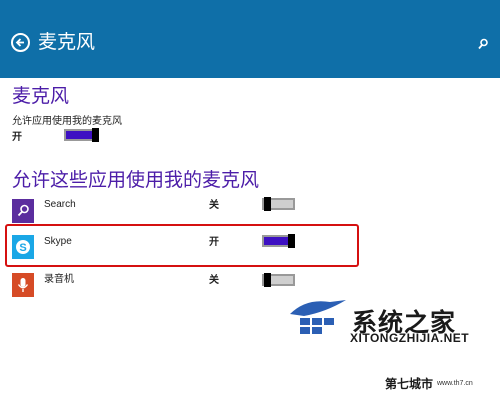 Image resolution: width=500 pixels, height=394 pixels. What do you see at coordinates (41, 96) in the screenshot?
I see `section-title-microphone: 麦克风` at bounding box center [41, 96].